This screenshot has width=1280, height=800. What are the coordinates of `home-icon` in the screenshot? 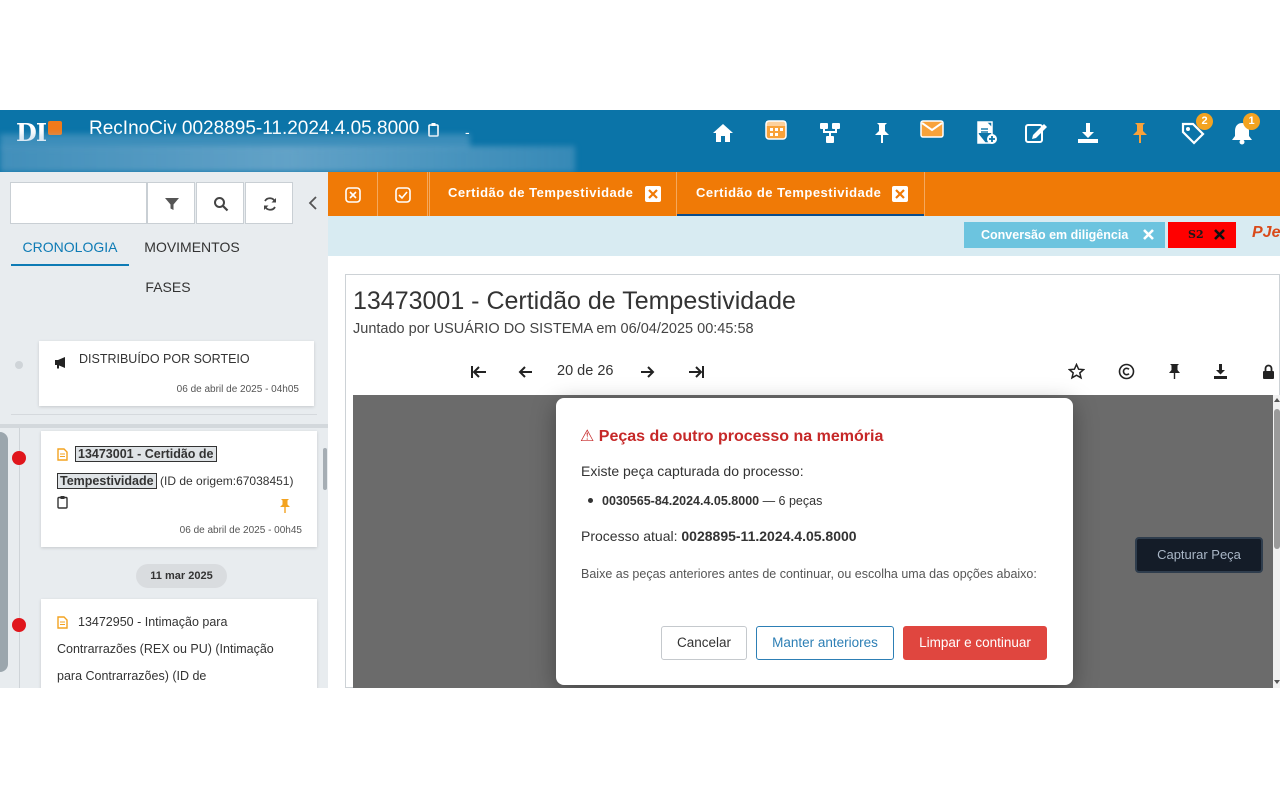 It's located at (723, 133).